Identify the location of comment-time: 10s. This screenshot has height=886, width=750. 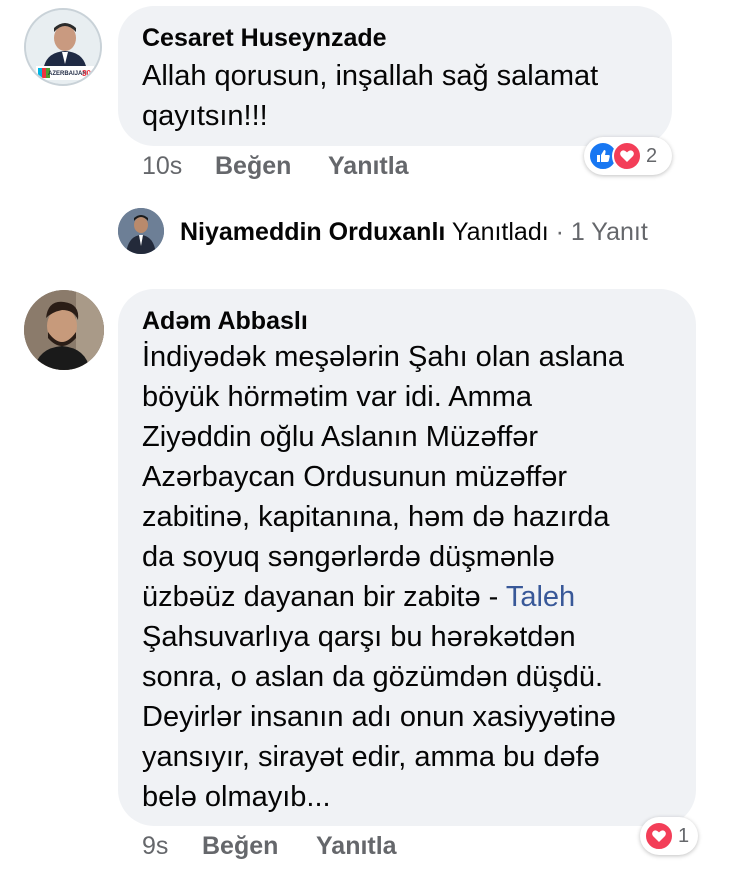
(162, 166).